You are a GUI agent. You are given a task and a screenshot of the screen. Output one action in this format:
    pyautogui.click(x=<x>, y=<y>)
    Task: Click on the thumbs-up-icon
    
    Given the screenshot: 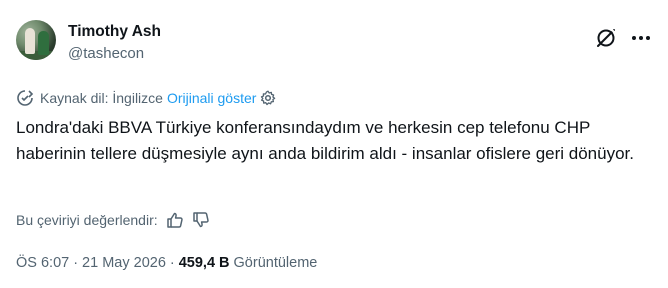 What is the action you would take?
    pyautogui.click(x=175, y=220)
    